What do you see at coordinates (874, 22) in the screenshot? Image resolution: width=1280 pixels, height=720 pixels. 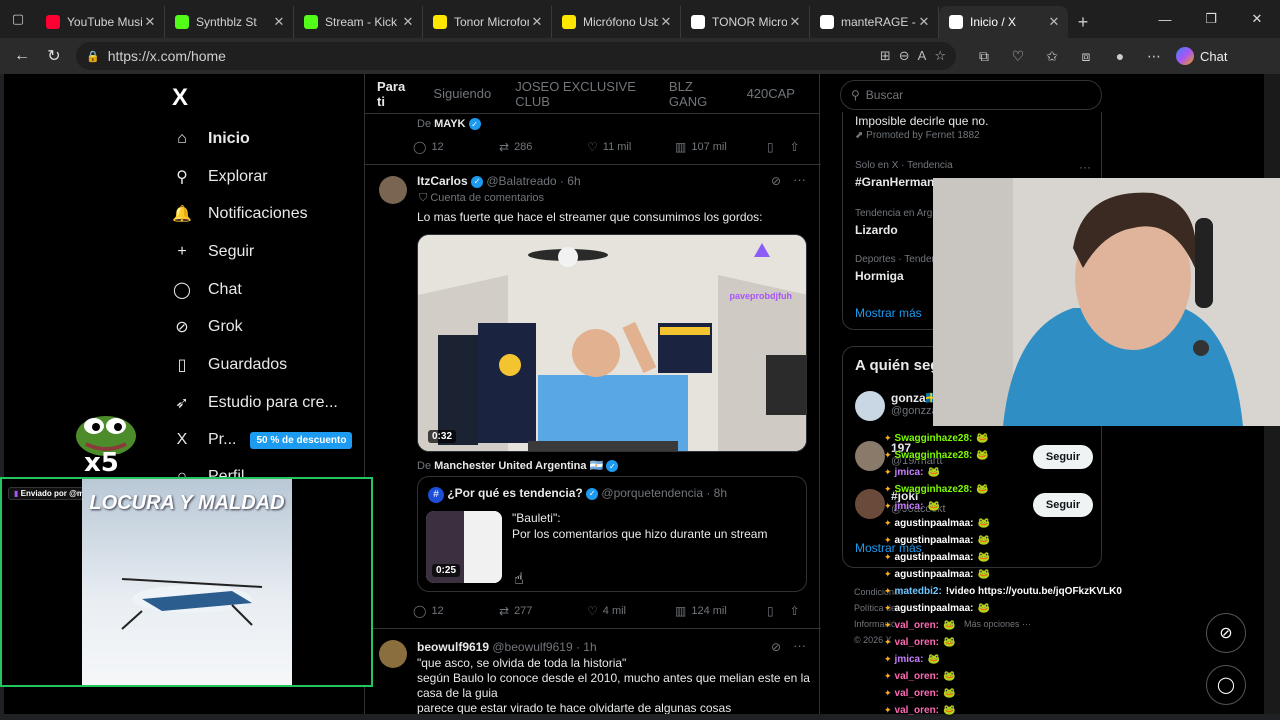 I see `browser-tab: manteRAGE - 7✕` at bounding box center [874, 22].